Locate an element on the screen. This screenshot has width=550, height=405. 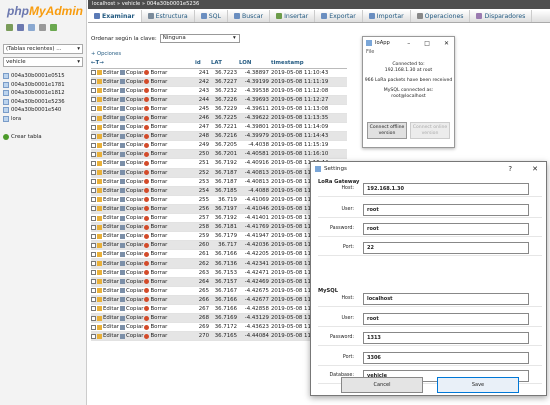
sidebar-table-item: 004a30b0001e1812 is located at coordinates (44, 93).